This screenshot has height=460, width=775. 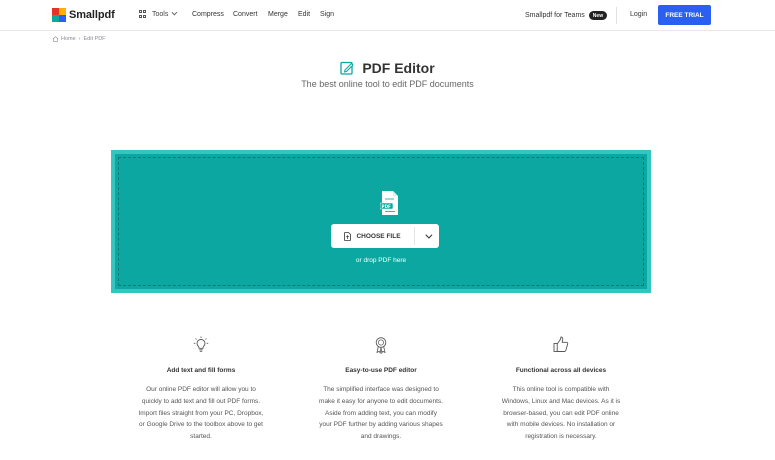 I want to click on page-title: PDF Editor, so click(x=398, y=68).